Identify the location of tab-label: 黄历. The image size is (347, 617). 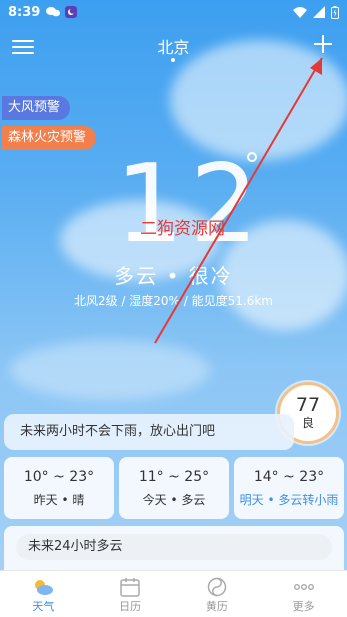
(216, 606).